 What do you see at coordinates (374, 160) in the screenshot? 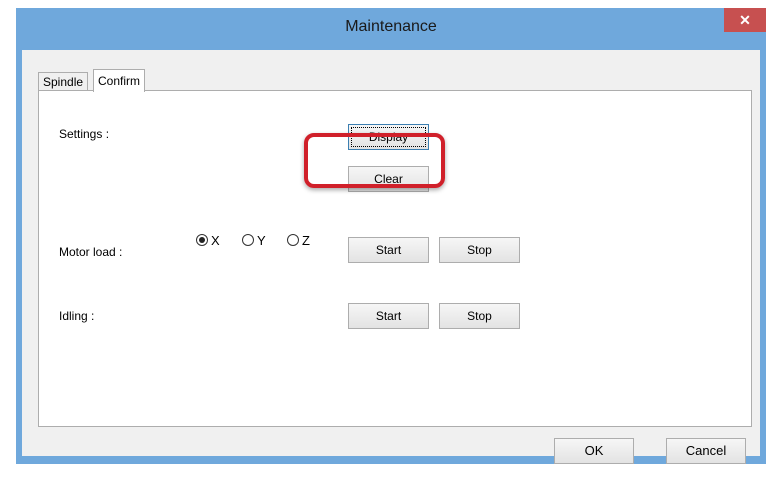
I see `clear-button-highlight` at bounding box center [374, 160].